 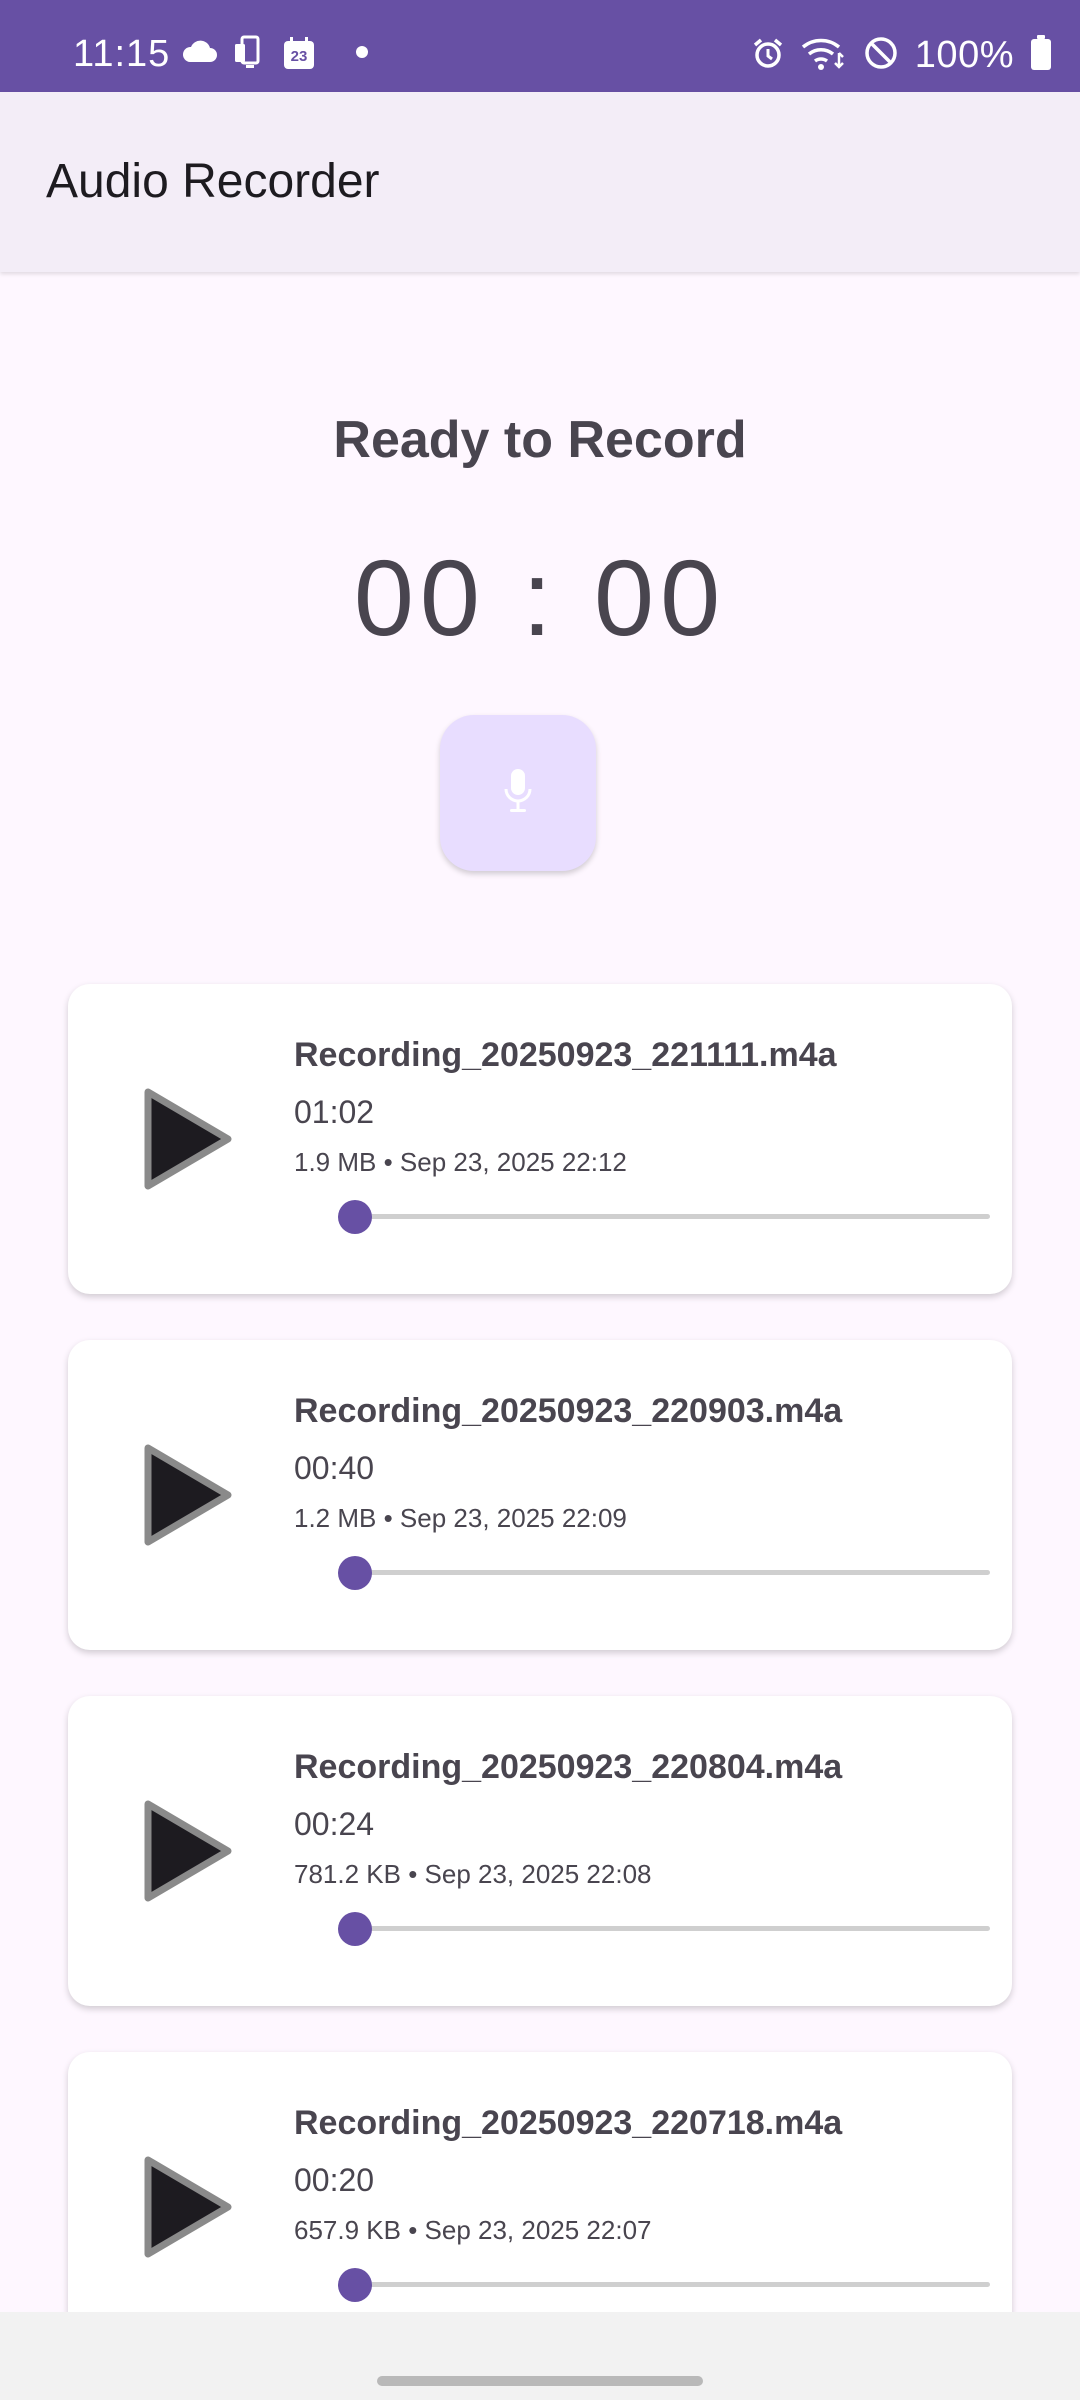 I want to click on battery-percent: 100%, so click(x=964, y=54).